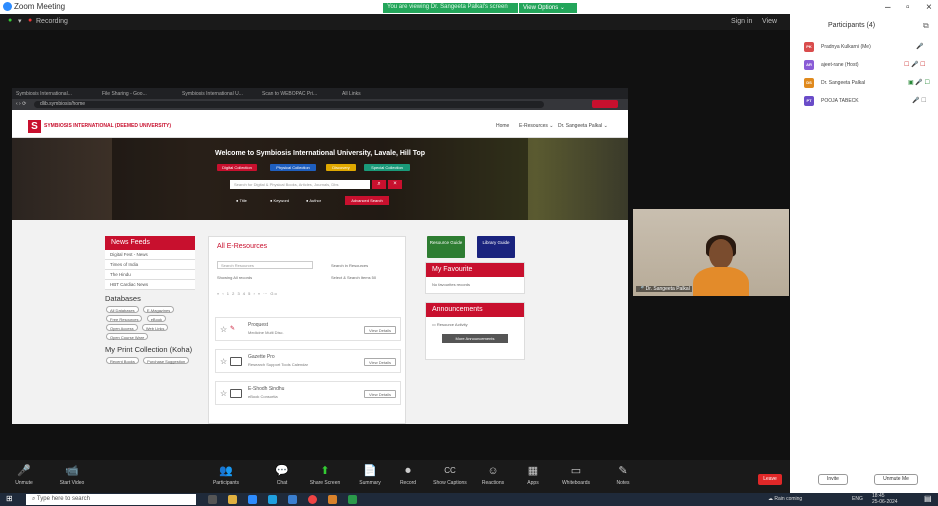 This screenshot has width=938, height=506. I want to click on apps-button: ▦ Apps, so click(533, 475).